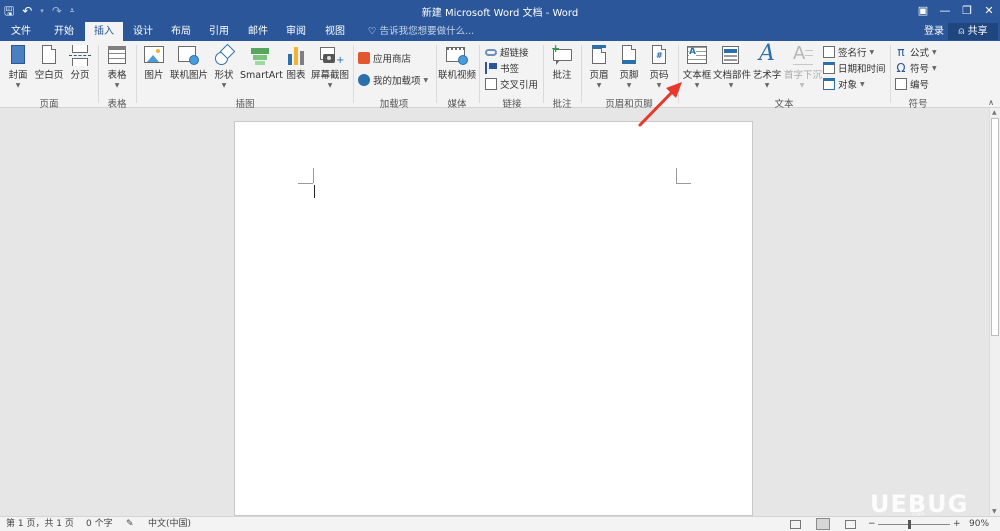 The height and width of the screenshot is (531, 1000). I want to click on table-button: 表格 ▼, so click(117, 67).